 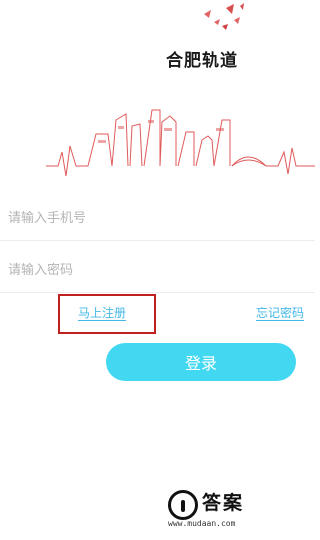 I want to click on register-link: 马上注册, so click(x=102, y=313).